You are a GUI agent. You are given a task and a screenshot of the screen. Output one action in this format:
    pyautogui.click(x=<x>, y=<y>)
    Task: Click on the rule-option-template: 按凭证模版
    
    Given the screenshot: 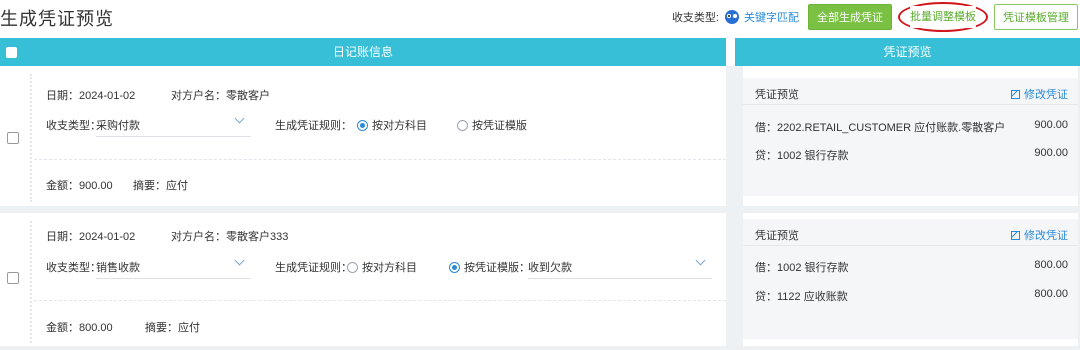 What is the action you would take?
    pyautogui.click(x=492, y=125)
    